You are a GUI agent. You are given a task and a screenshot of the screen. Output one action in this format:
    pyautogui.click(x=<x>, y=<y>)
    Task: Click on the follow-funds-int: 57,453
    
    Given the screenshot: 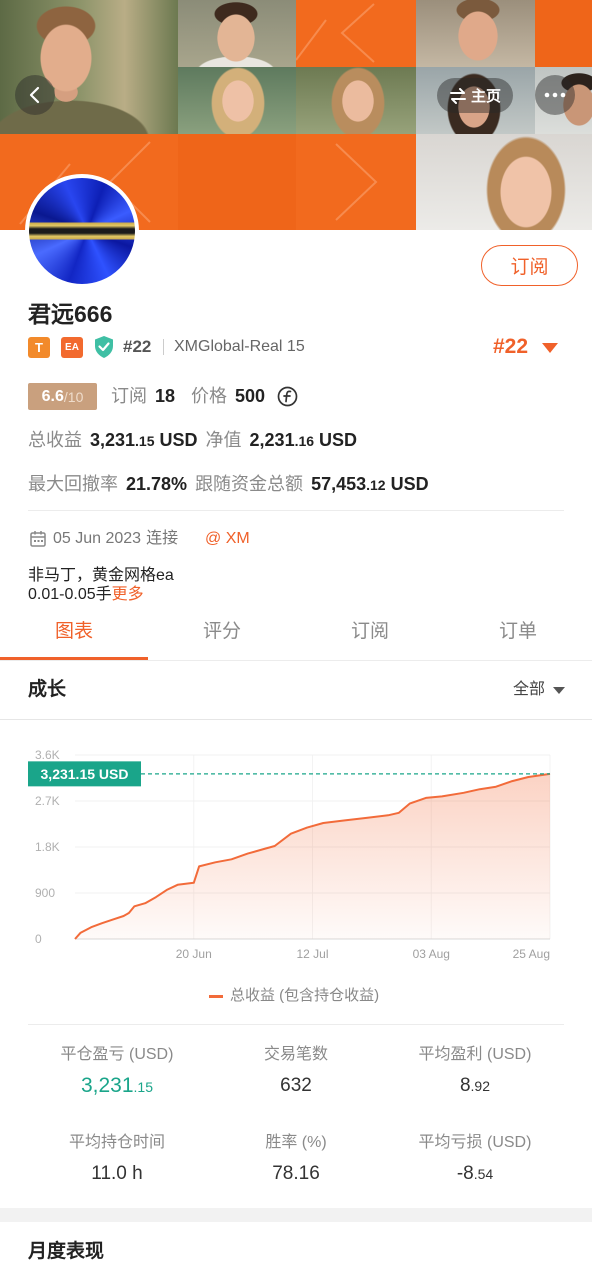 What is the action you would take?
    pyautogui.click(x=339, y=484)
    